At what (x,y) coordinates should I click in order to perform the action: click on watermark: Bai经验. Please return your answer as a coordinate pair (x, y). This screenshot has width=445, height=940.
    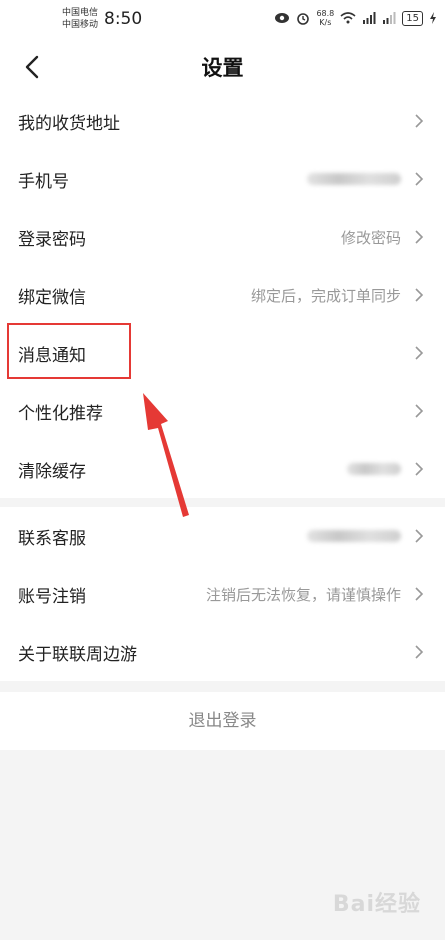
    Looking at the image, I should click on (377, 902).